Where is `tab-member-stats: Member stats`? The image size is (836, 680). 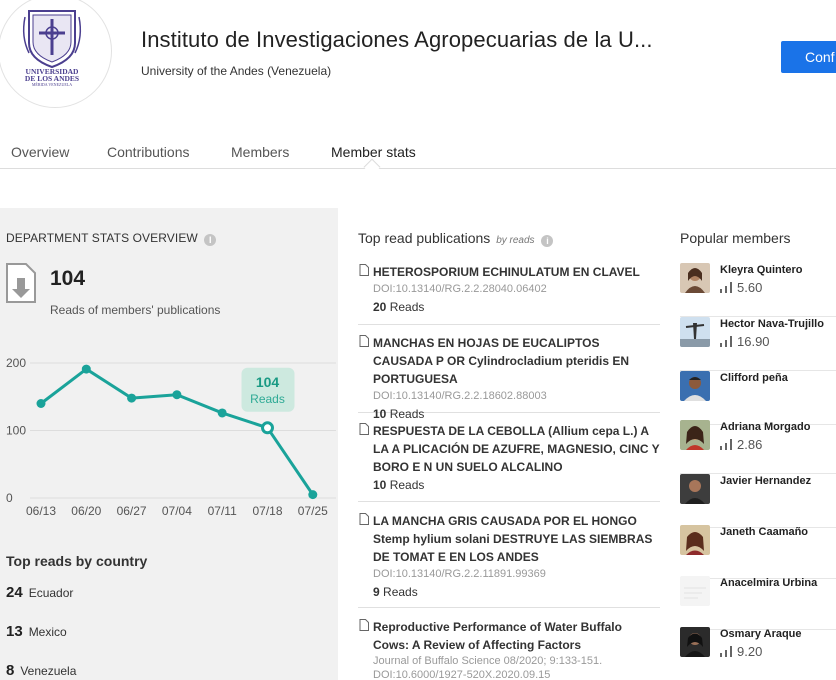 tab-member-stats: Member stats is located at coordinates (373, 152).